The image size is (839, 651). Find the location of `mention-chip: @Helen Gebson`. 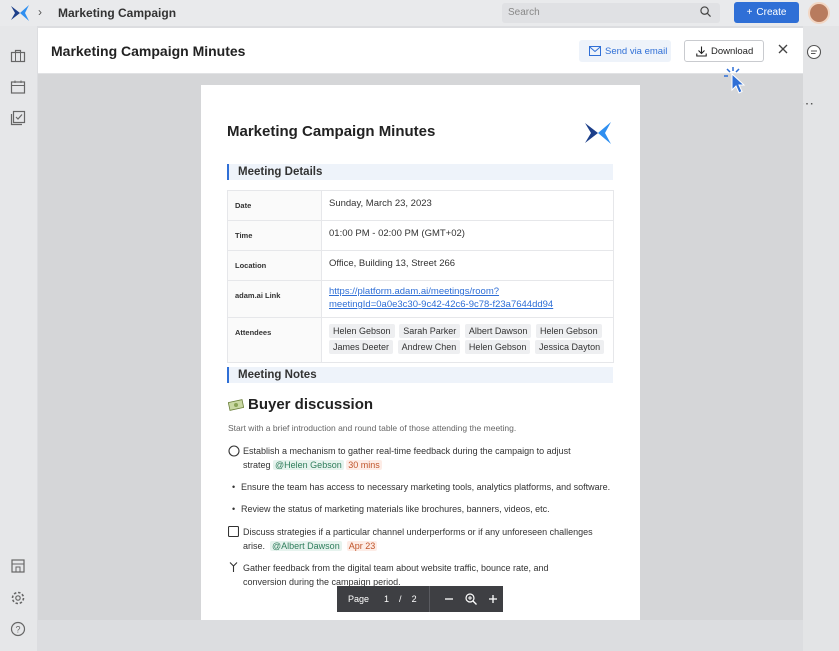

mention-chip: @Helen Gebson is located at coordinates (308, 465).